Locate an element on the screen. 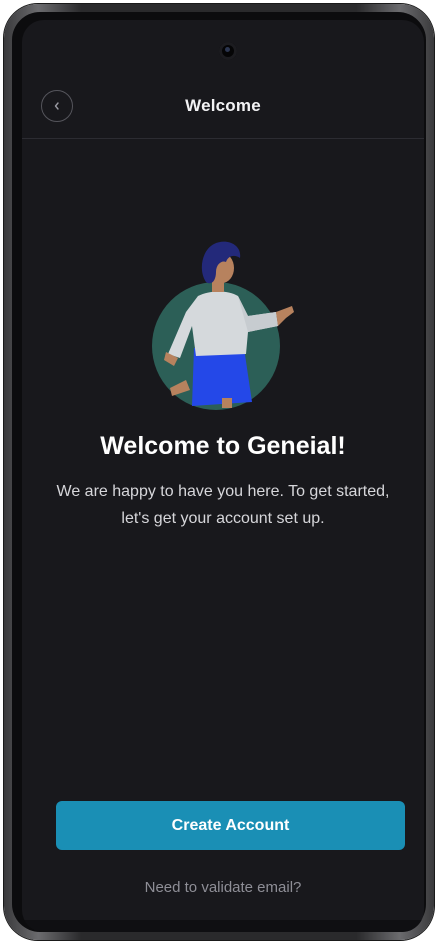 This screenshot has width=438, height=944. app-header: Welcome is located at coordinates (223, 110).